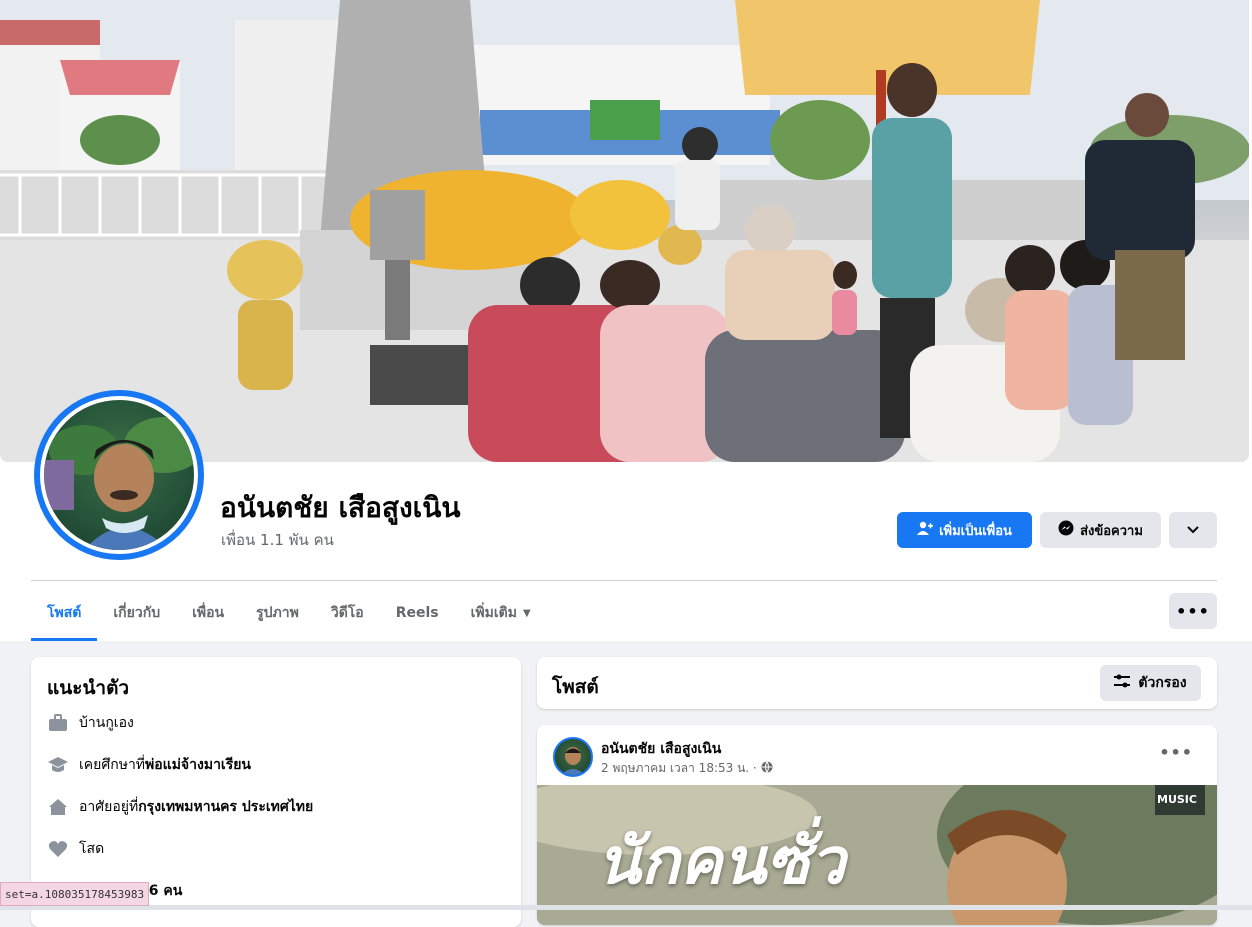 The width and height of the screenshot is (1252, 927). Describe the element at coordinates (661, 749) in the screenshot. I see `post-author-name: อนันตชัย เสือสูงเนิน` at that location.